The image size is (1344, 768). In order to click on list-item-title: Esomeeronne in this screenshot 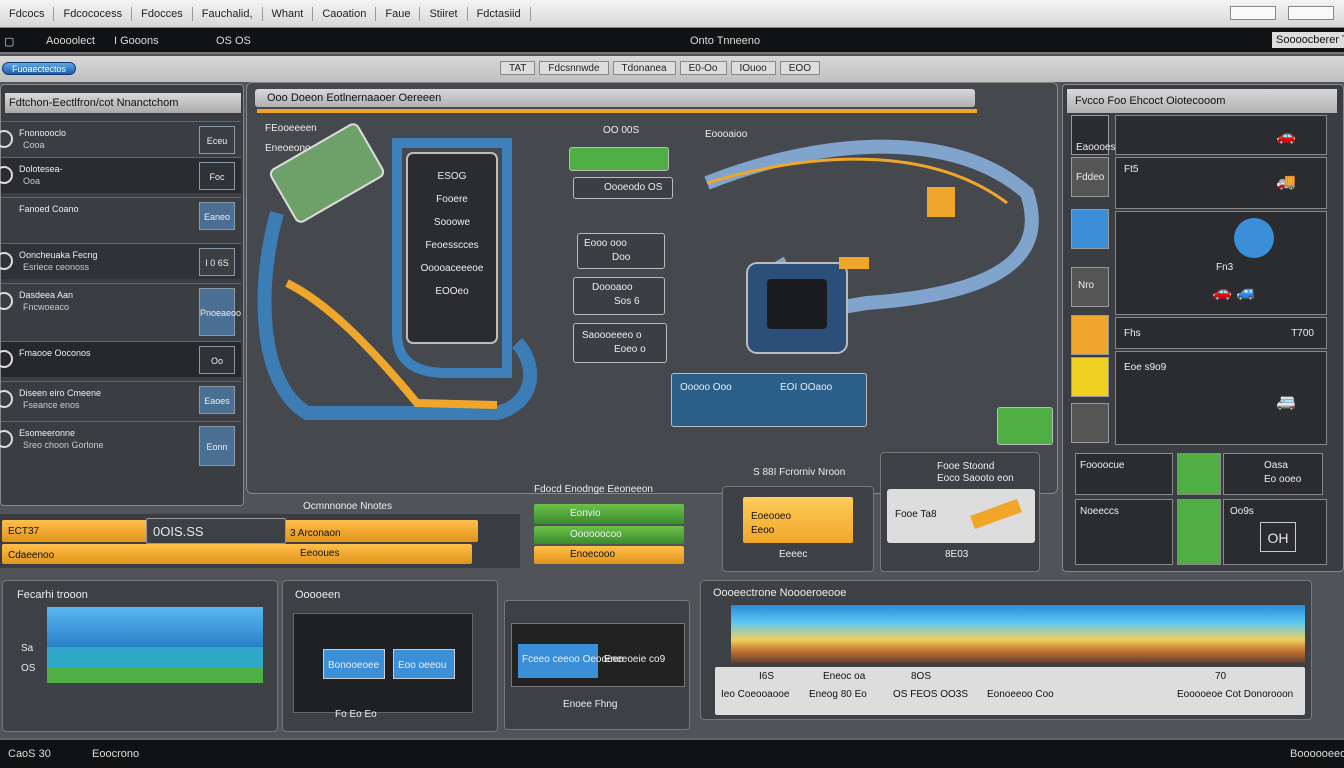, I will do `click(47, 433)`.